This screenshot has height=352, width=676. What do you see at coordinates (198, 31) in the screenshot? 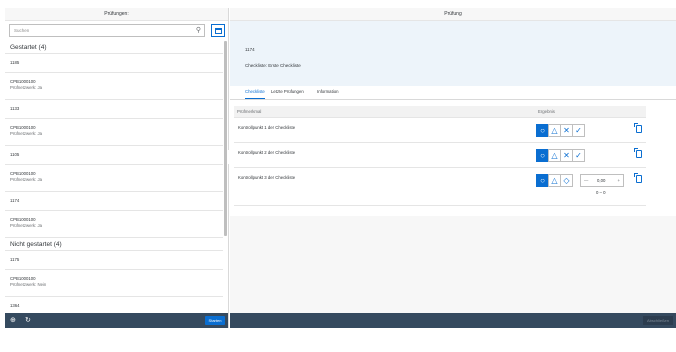
I see `search-icon: ⚲` at bounding box center [198, 31].